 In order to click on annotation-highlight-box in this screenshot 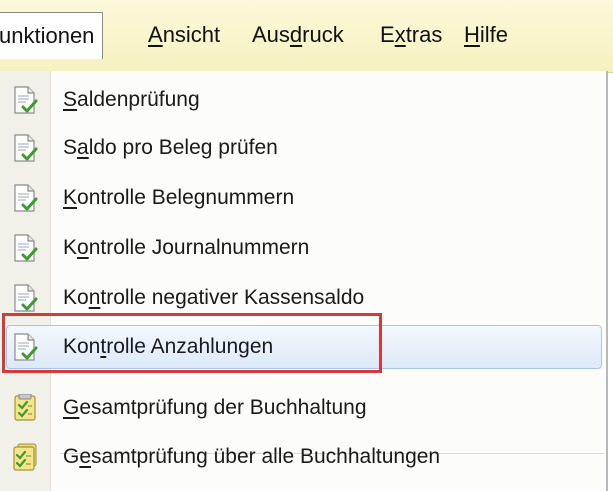, I will do `click(192, 343)`.